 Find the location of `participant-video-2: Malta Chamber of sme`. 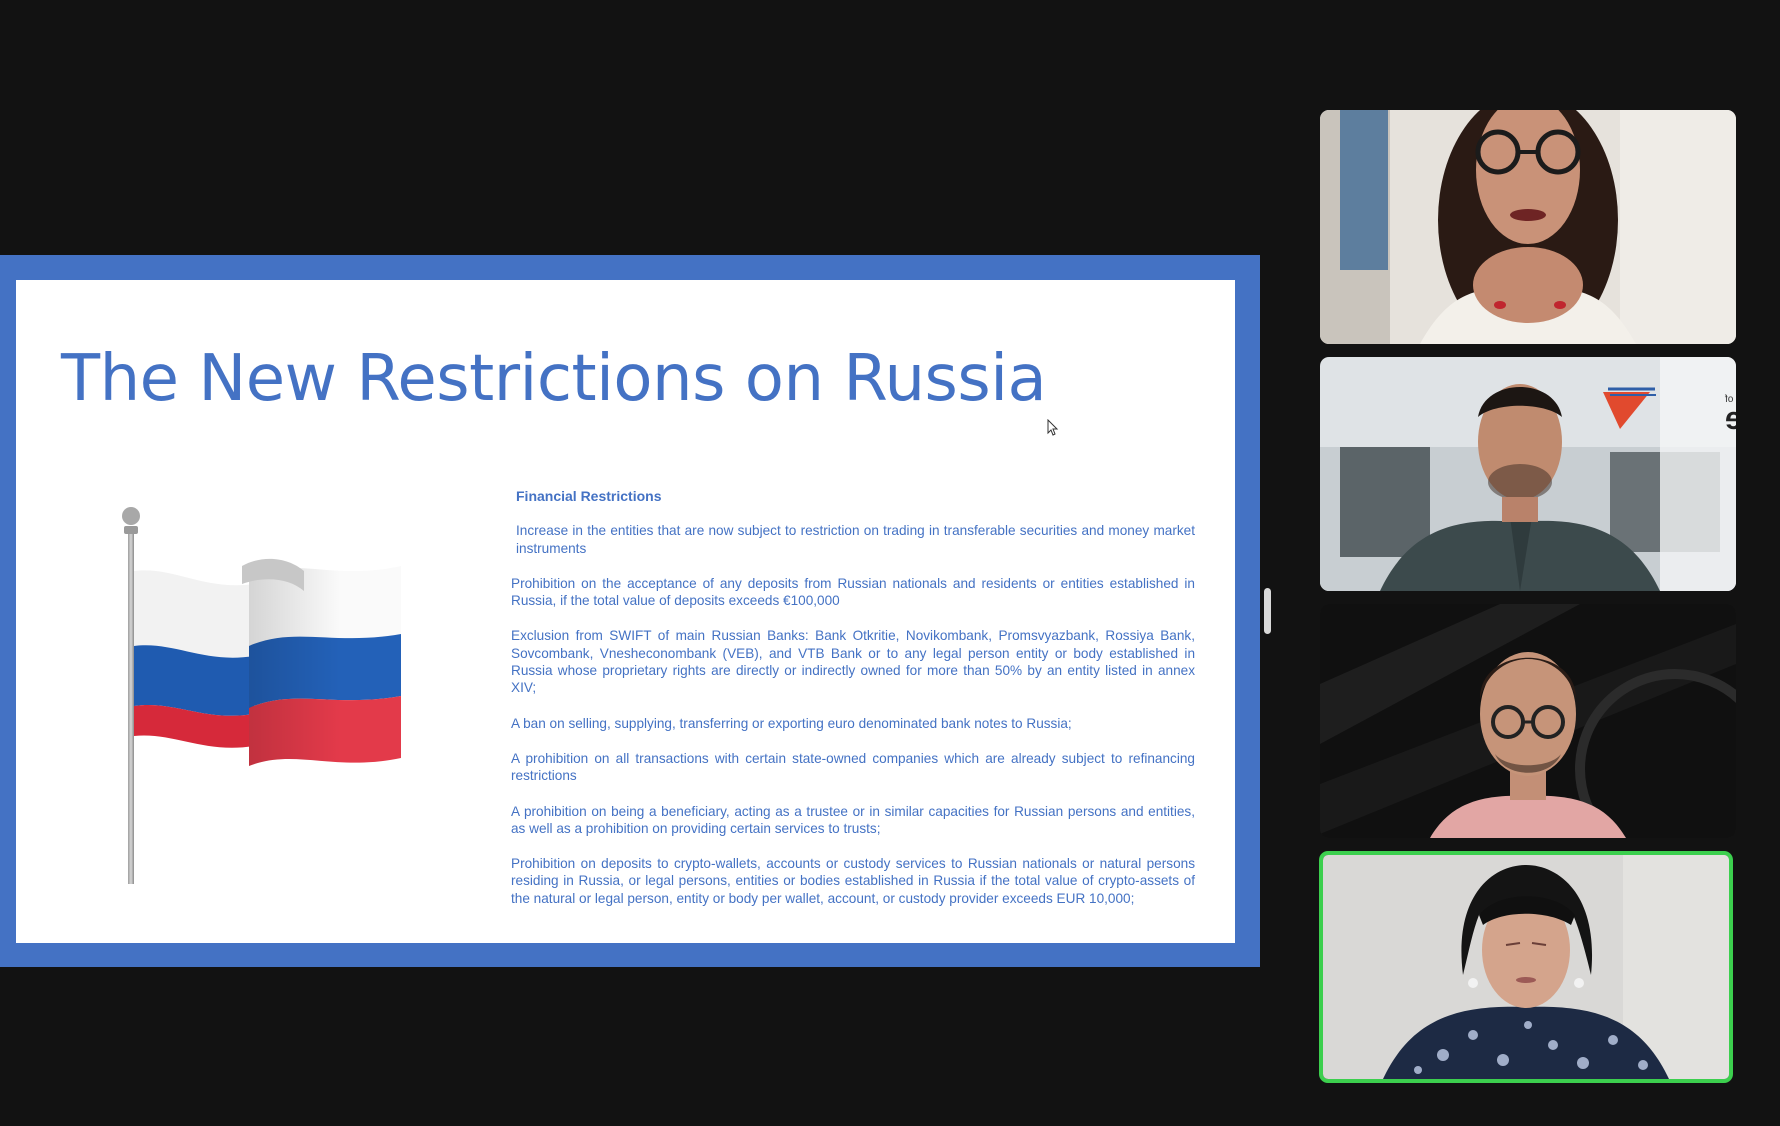

participant-video-2: Malta Chamber of sme is located at coordinates (1528, 474).